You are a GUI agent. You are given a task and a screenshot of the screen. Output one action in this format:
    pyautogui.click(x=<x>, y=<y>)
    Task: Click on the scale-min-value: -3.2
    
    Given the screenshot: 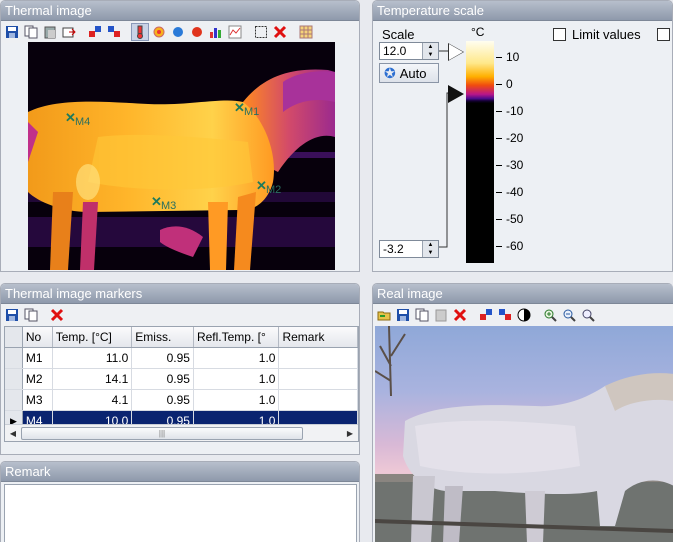 What is the action you would take?
    pyautogui.click(x=401, y=249)
    